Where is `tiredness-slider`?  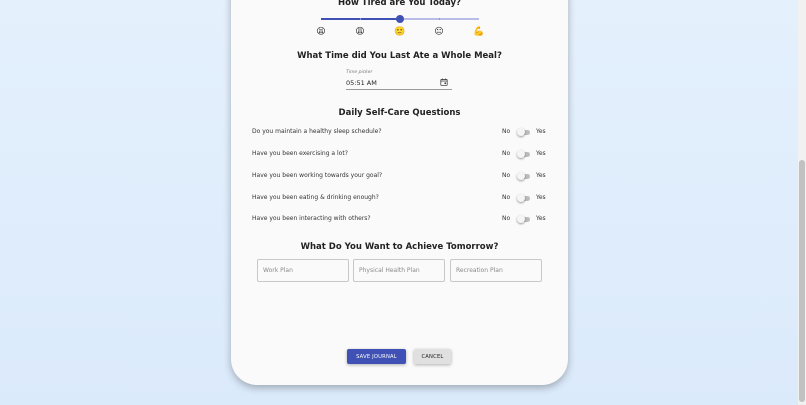 tiredness-slider is located at coordinates (400, 19).